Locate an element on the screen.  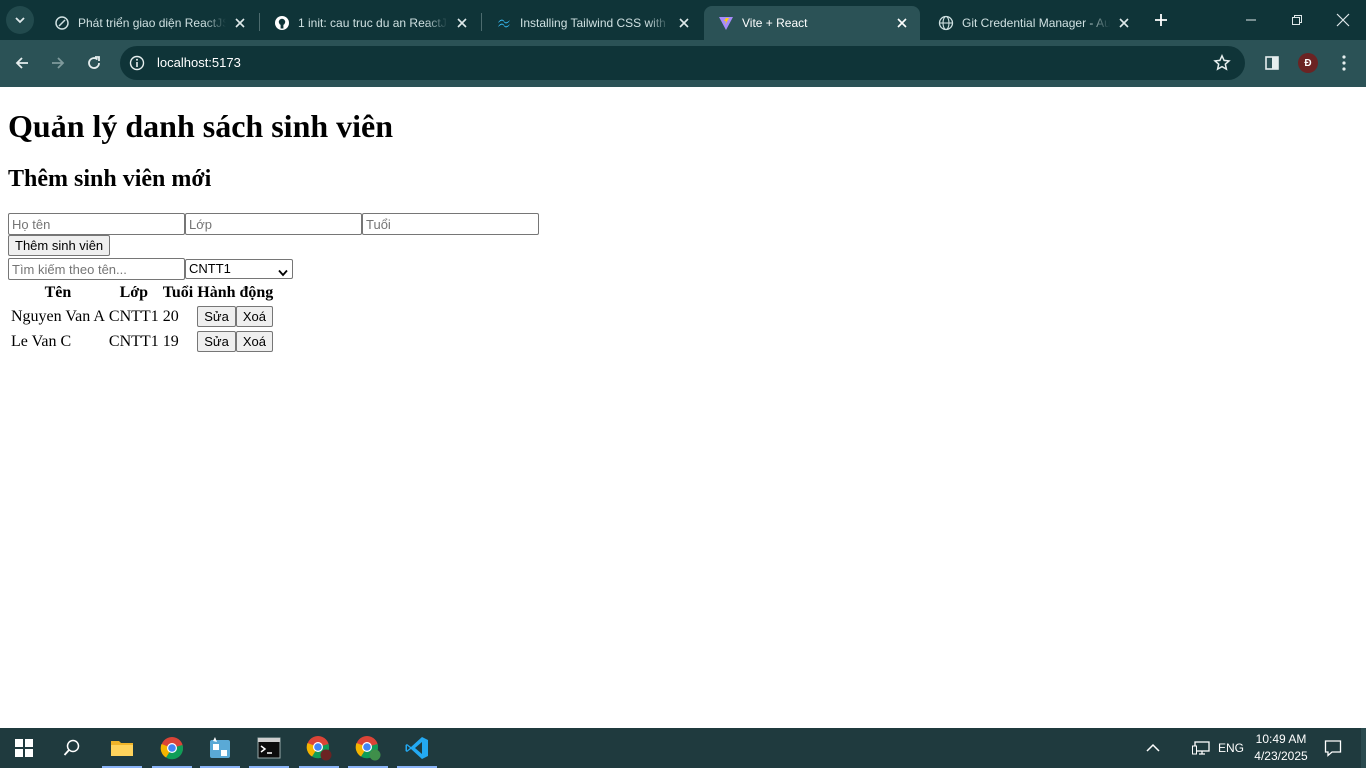
chrome-icon is located at coordinates (172, 748).